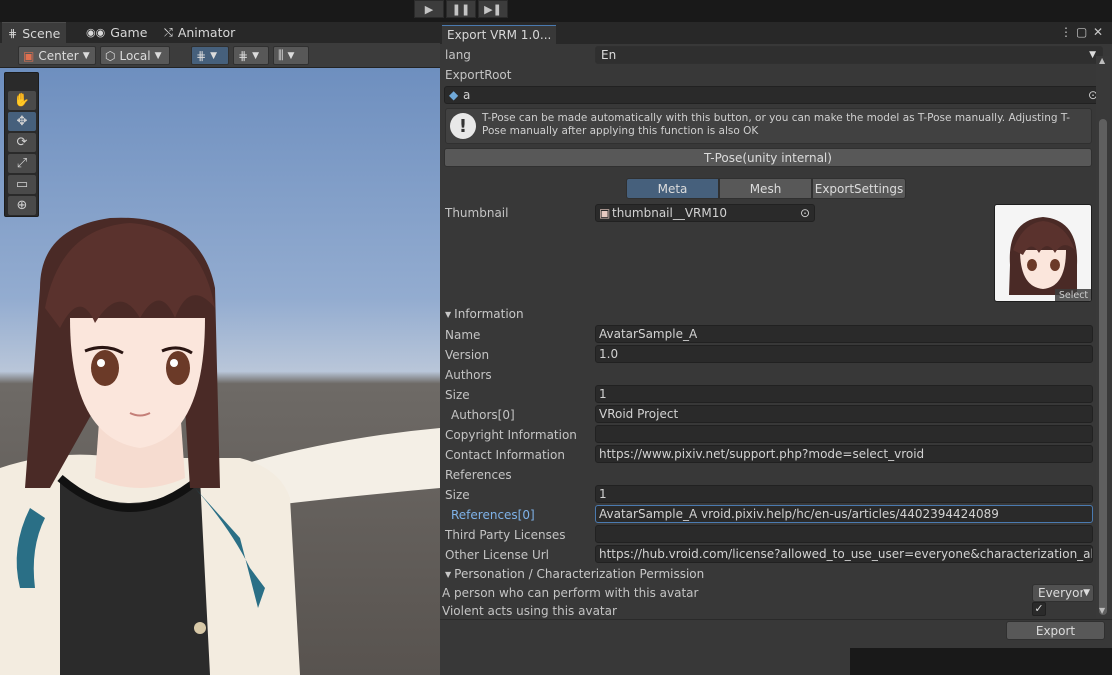  I want to click on authors-size-field: 1, so click(844, 394).